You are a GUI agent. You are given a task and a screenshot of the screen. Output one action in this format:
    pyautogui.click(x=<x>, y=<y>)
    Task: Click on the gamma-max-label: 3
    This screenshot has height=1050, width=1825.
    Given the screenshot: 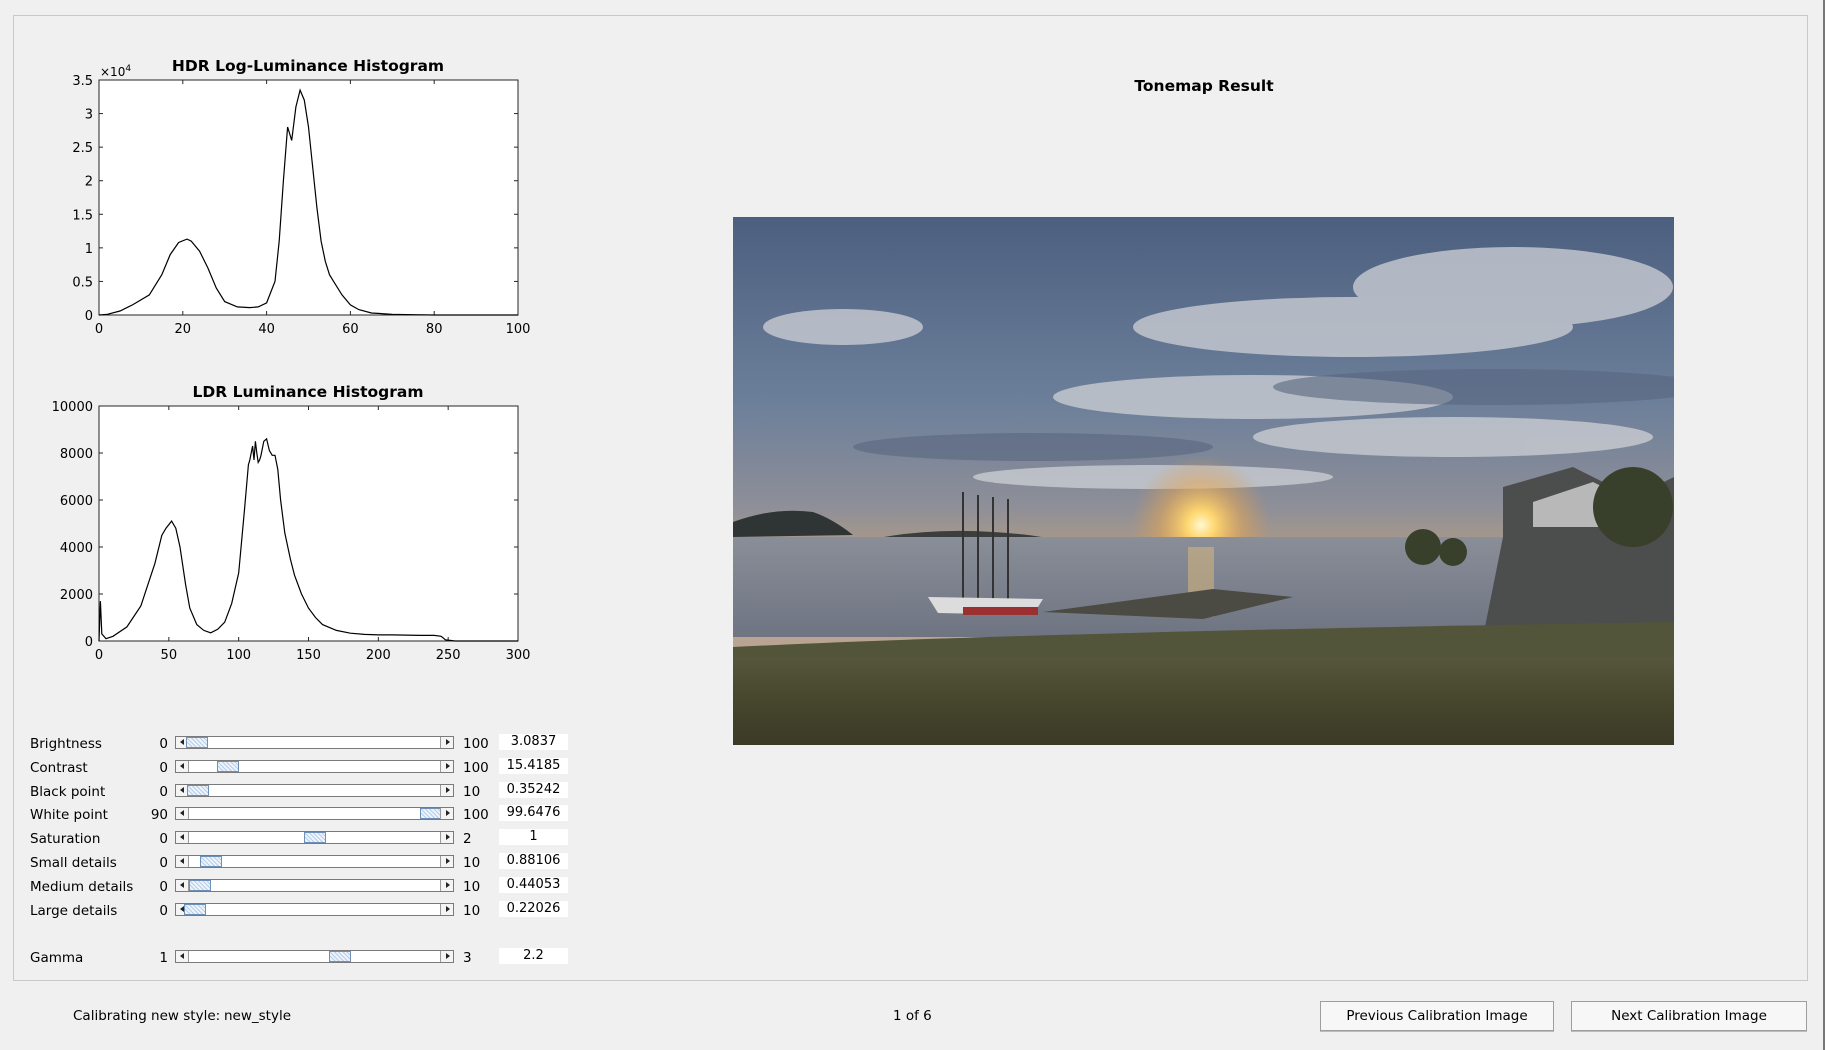 What is the action you would take?
    pyautogui.click(x=467, y=958)
    